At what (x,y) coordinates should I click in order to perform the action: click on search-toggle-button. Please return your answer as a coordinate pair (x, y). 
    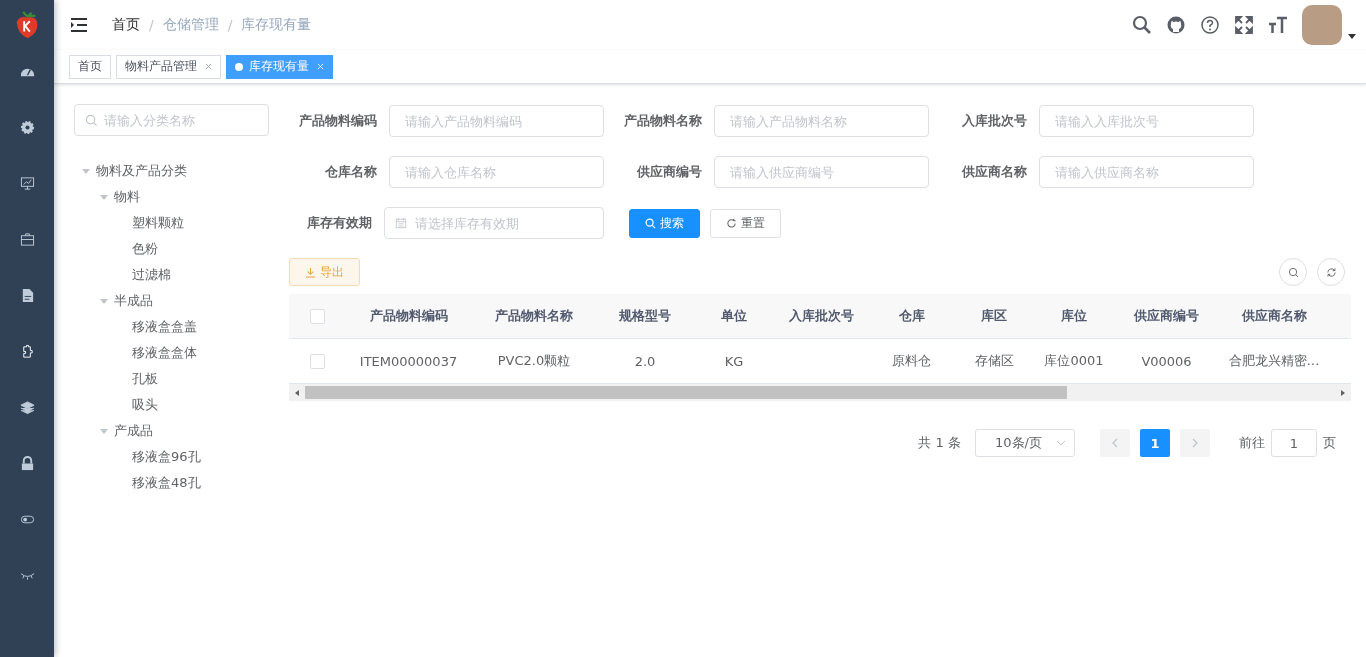
    Looking at the image, I should click on (1293, 272).